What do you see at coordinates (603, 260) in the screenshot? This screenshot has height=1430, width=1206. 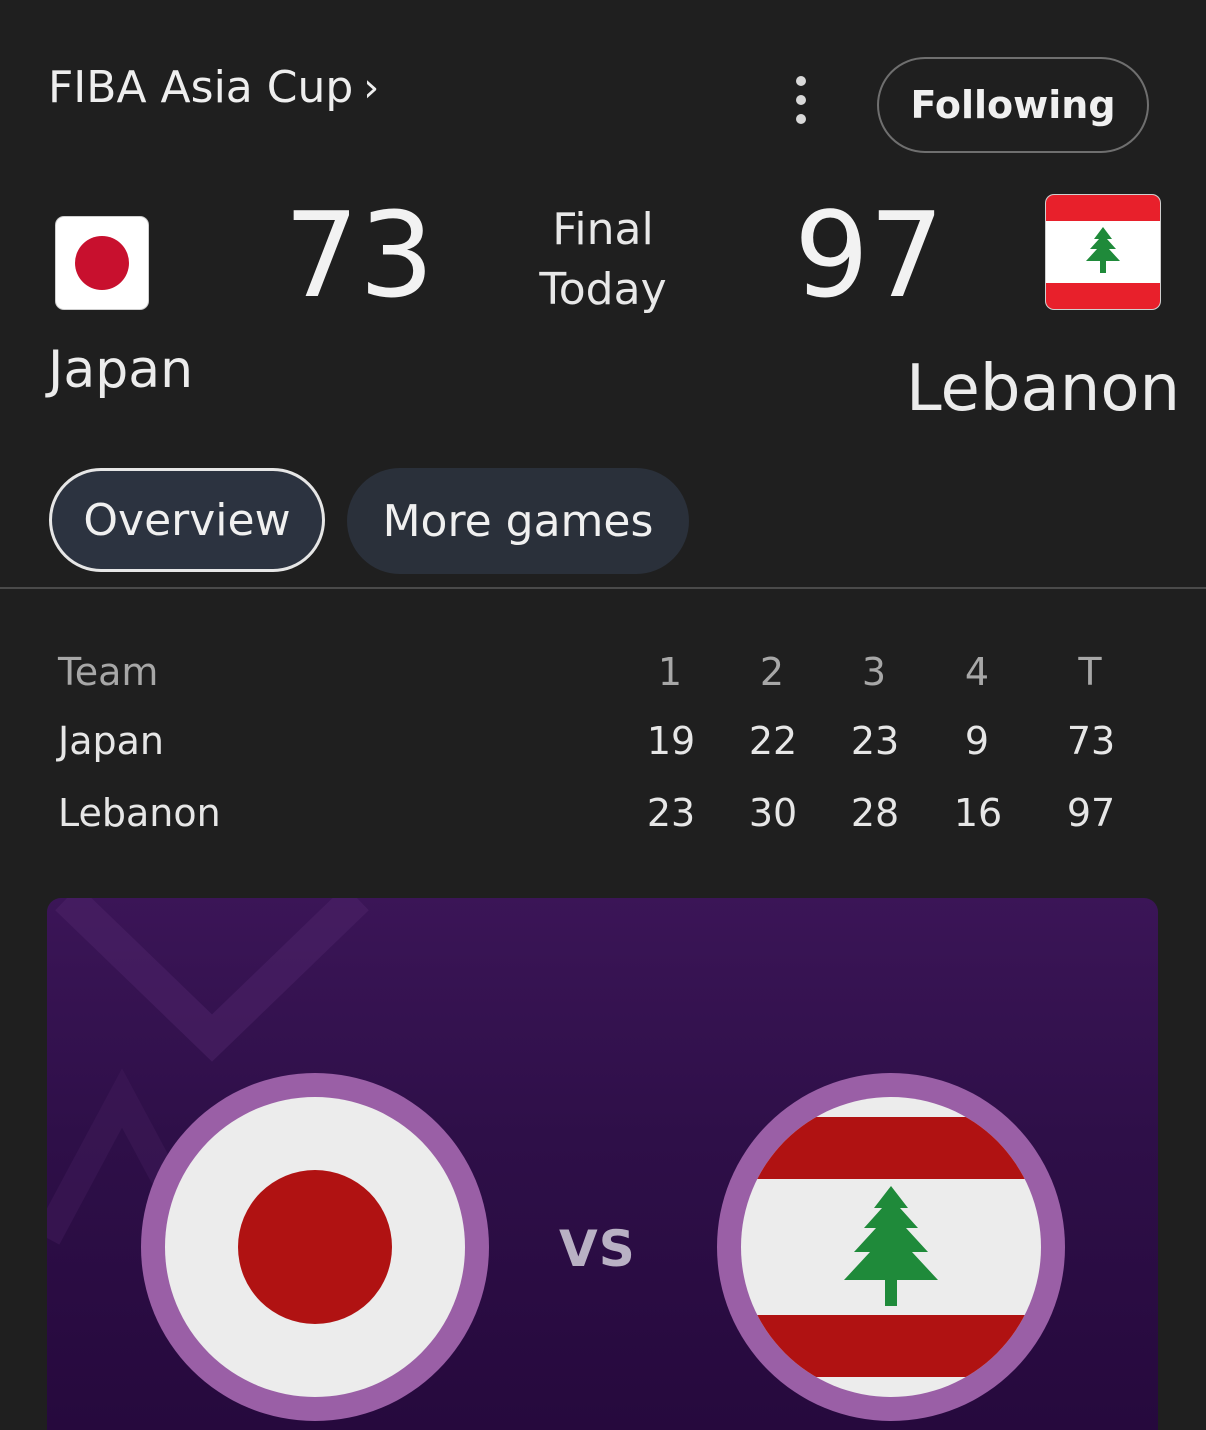 I see `match-status: Final Today` at bounding box center [603, 260].